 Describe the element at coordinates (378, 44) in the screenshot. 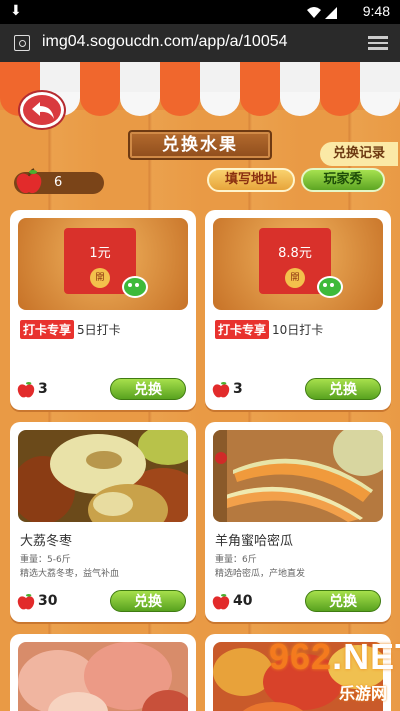

I see `menu-icon` at that location.